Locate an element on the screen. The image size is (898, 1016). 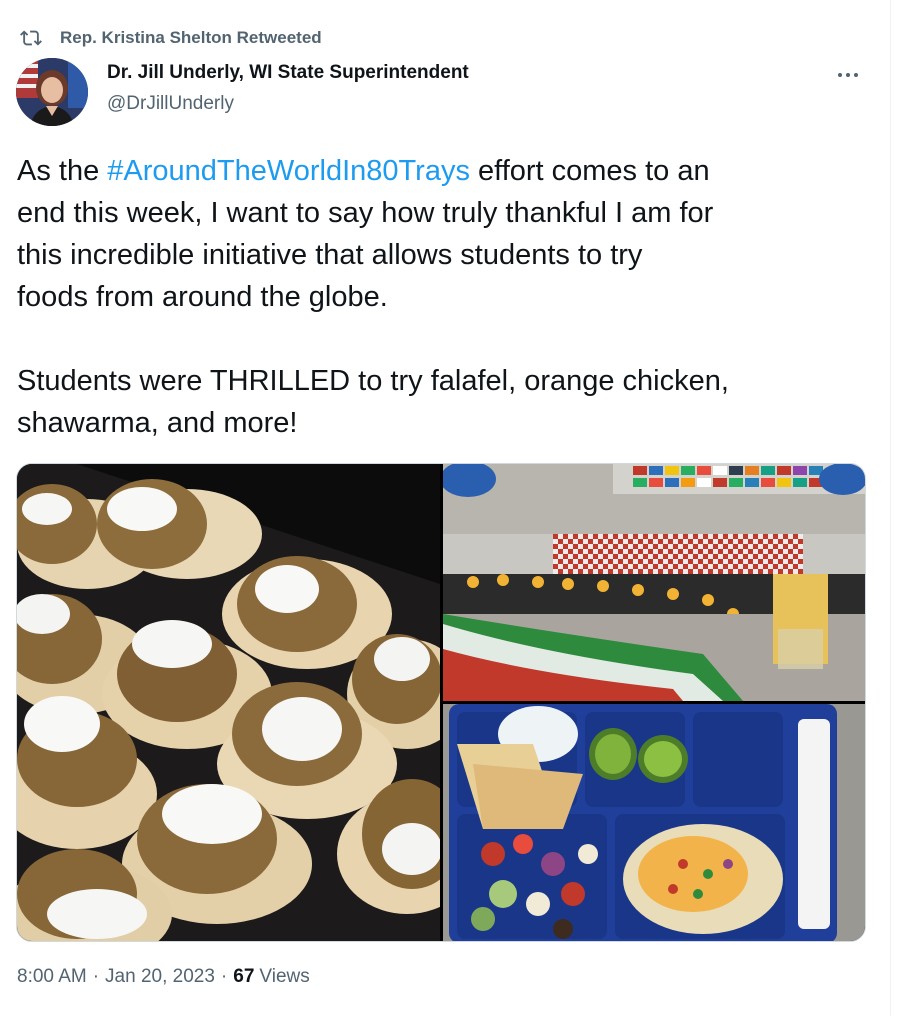
more-options-button is located at coordinates (848, 75).